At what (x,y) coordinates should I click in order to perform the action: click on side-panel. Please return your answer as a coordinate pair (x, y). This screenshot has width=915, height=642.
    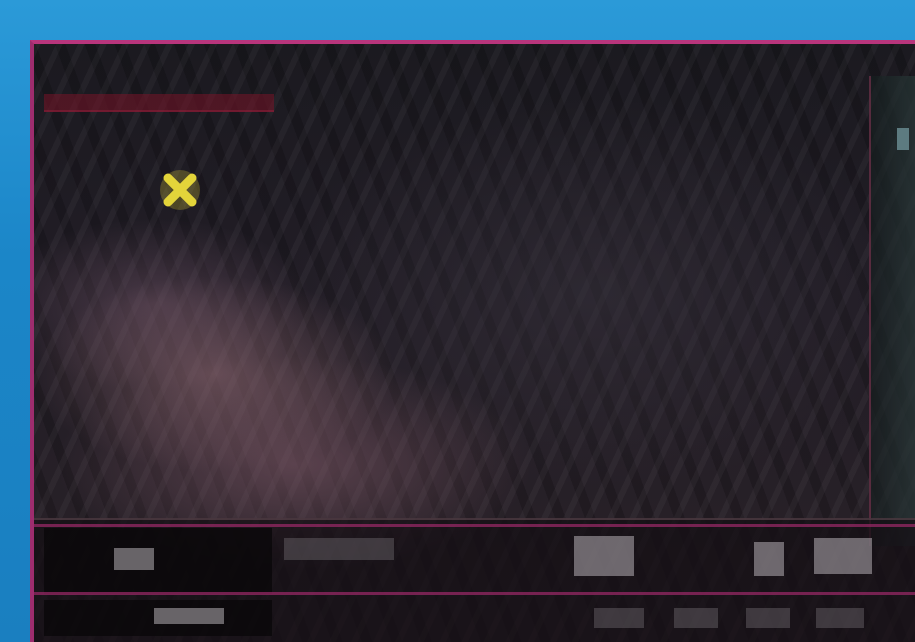
    Looking at the image, I should click on (892, 311).